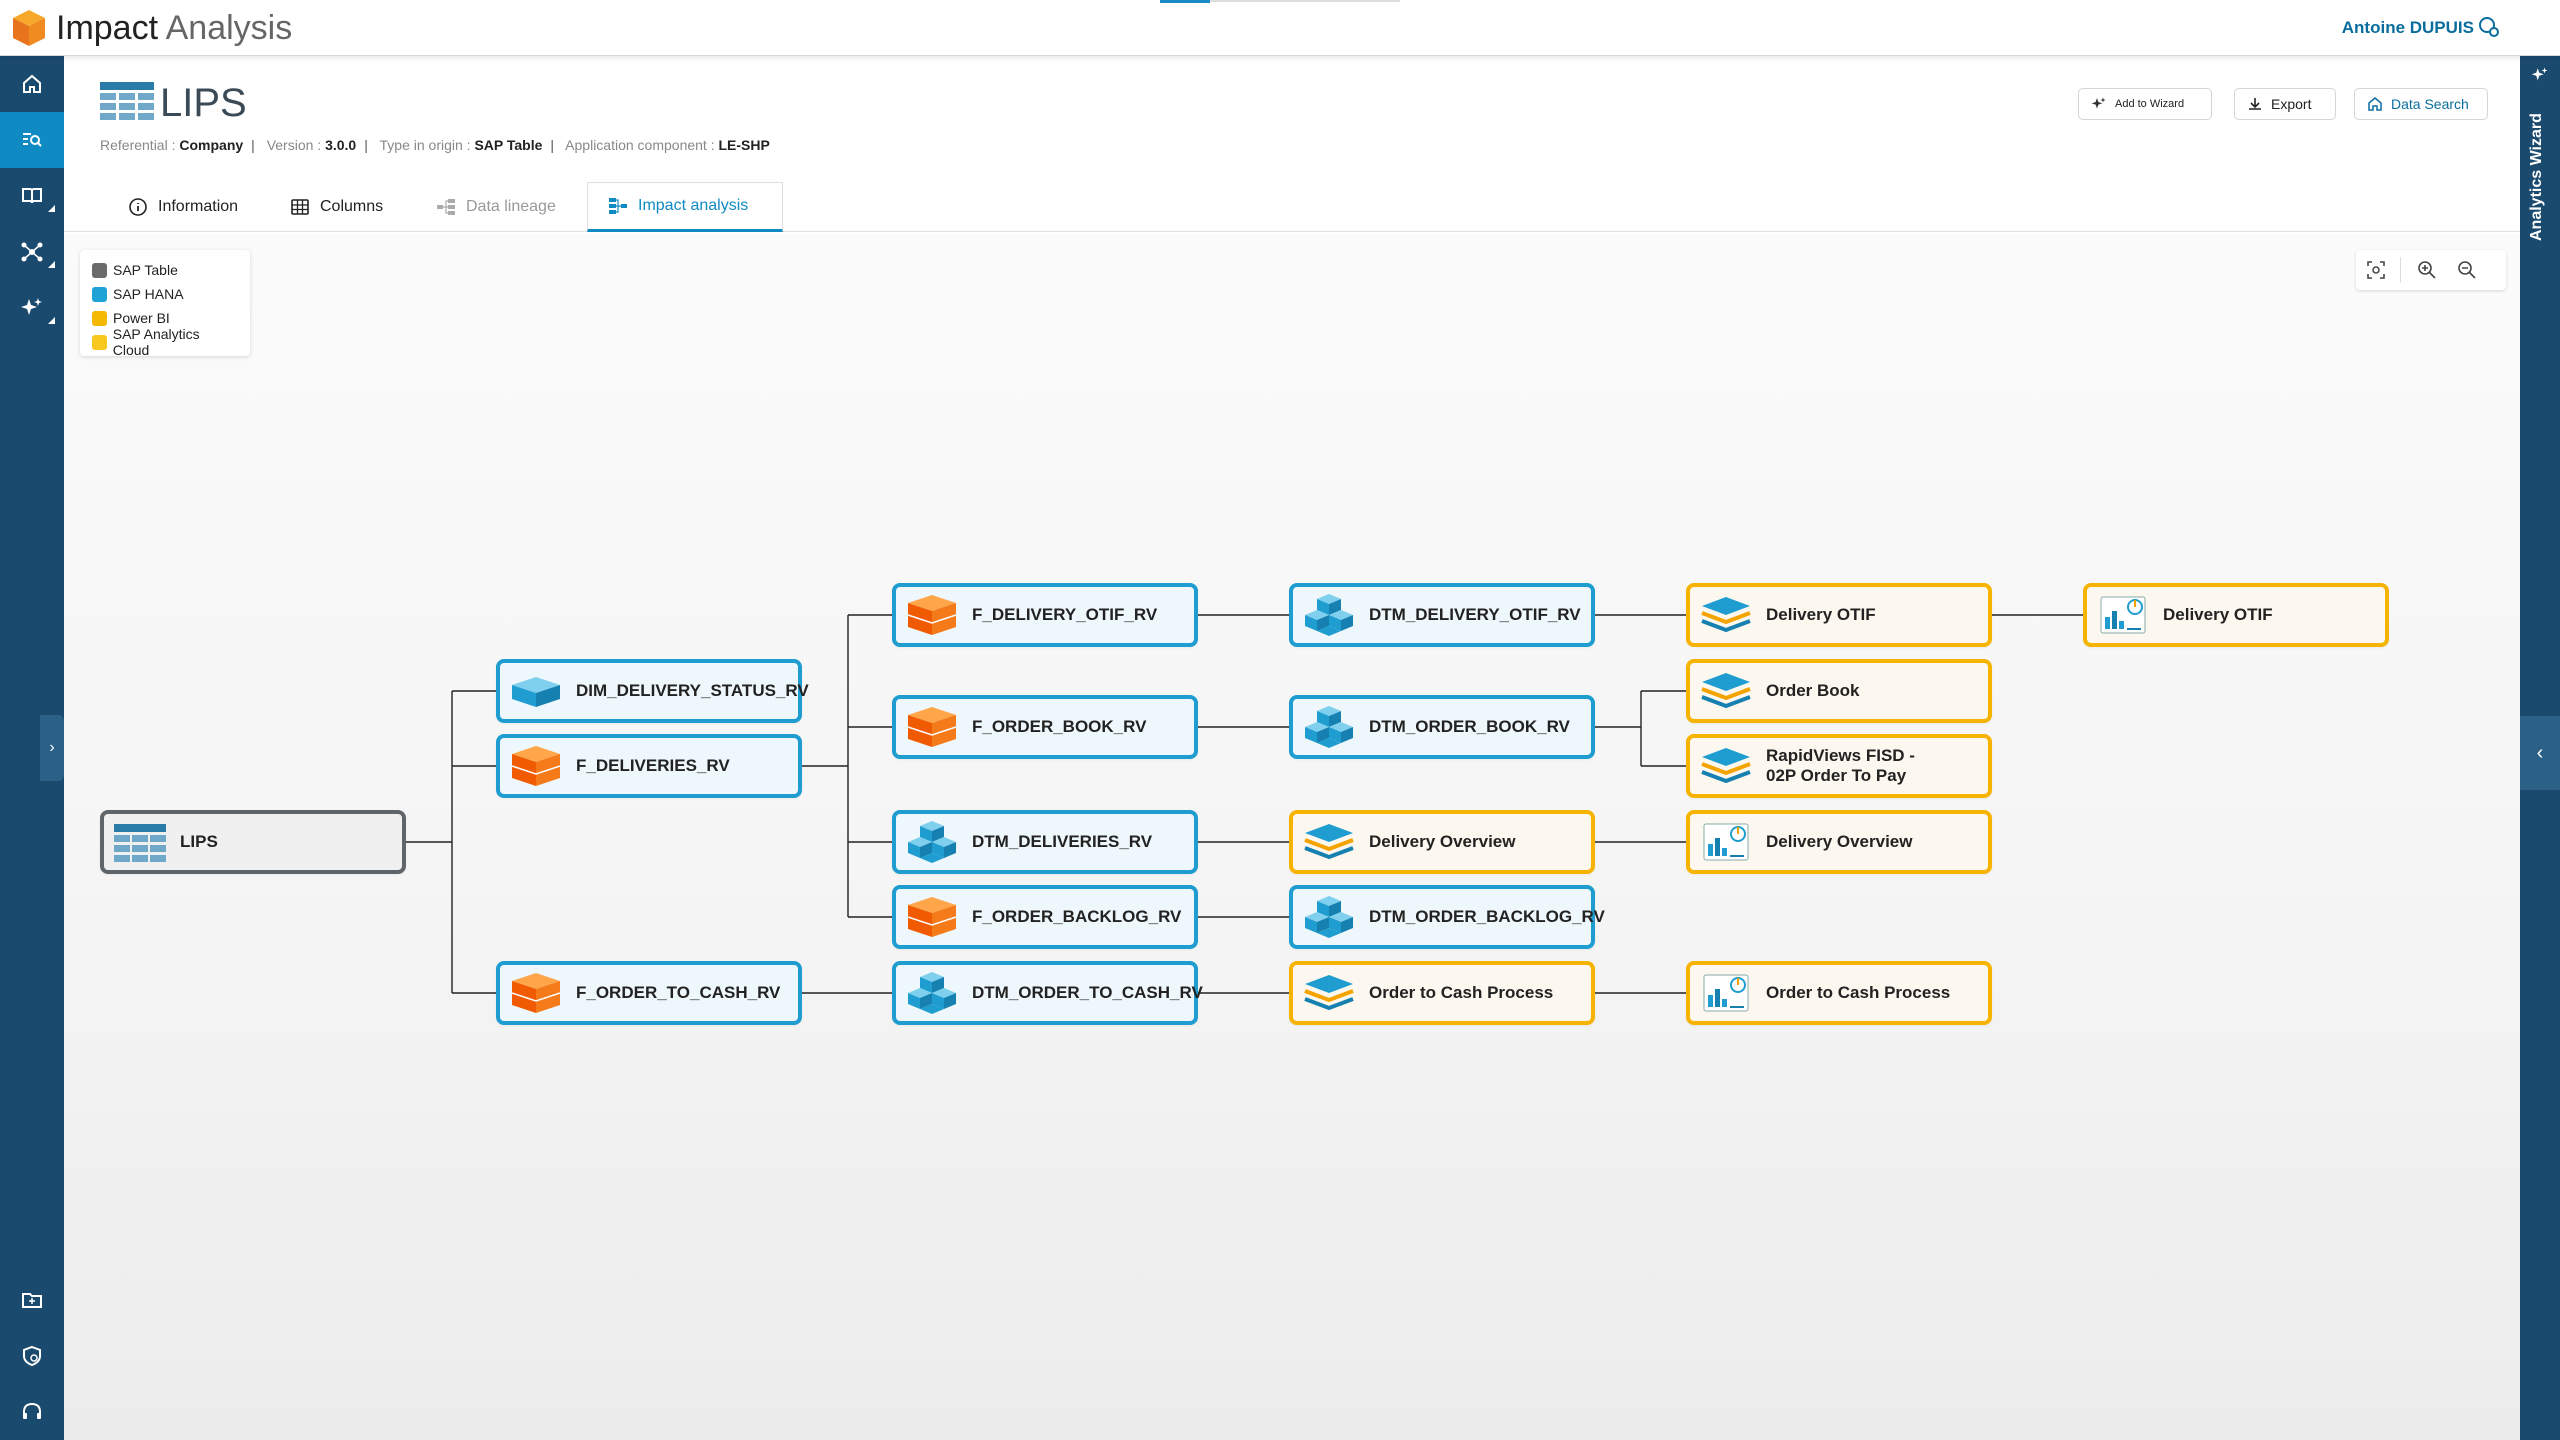 Image resolution: width=2560 pixels, height=1440 pixels. I want to click on tab-columns: Columns, so click(336, 207).